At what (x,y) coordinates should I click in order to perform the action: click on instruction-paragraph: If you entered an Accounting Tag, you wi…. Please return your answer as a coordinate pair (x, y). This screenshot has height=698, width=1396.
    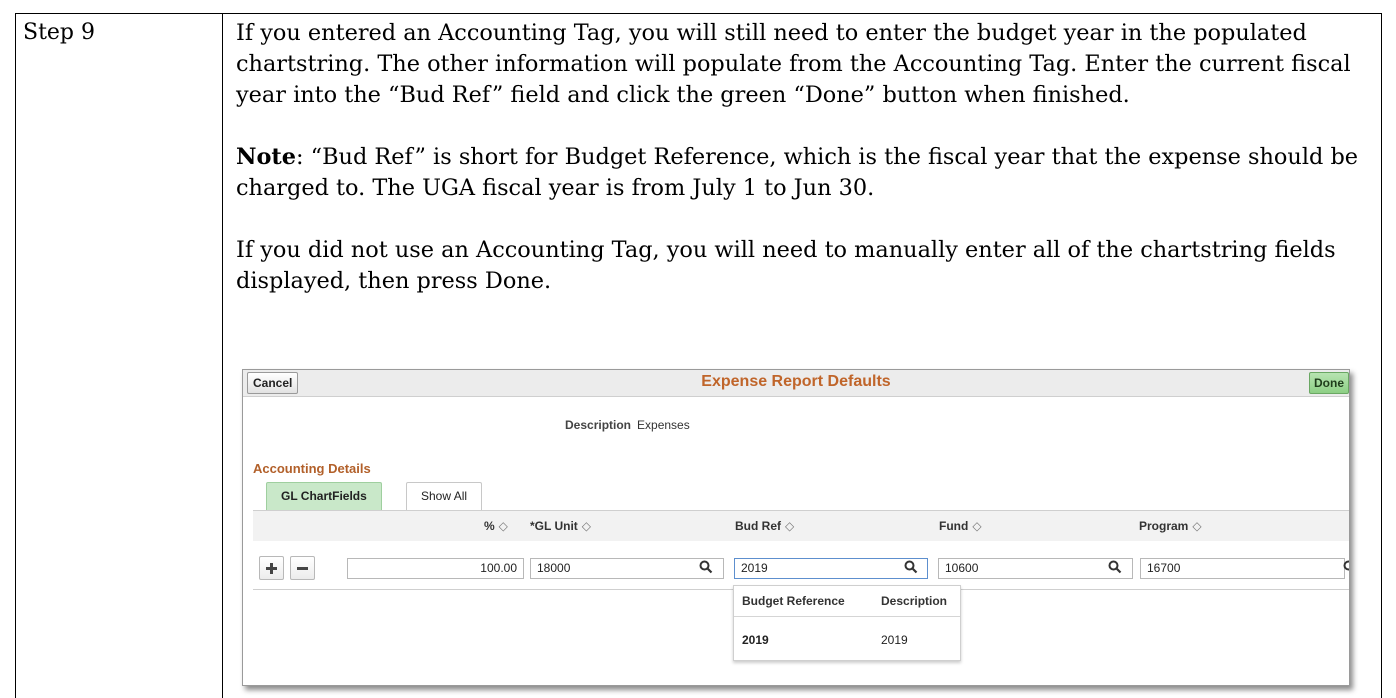
    Looking at the image, I should click on (793, 64).